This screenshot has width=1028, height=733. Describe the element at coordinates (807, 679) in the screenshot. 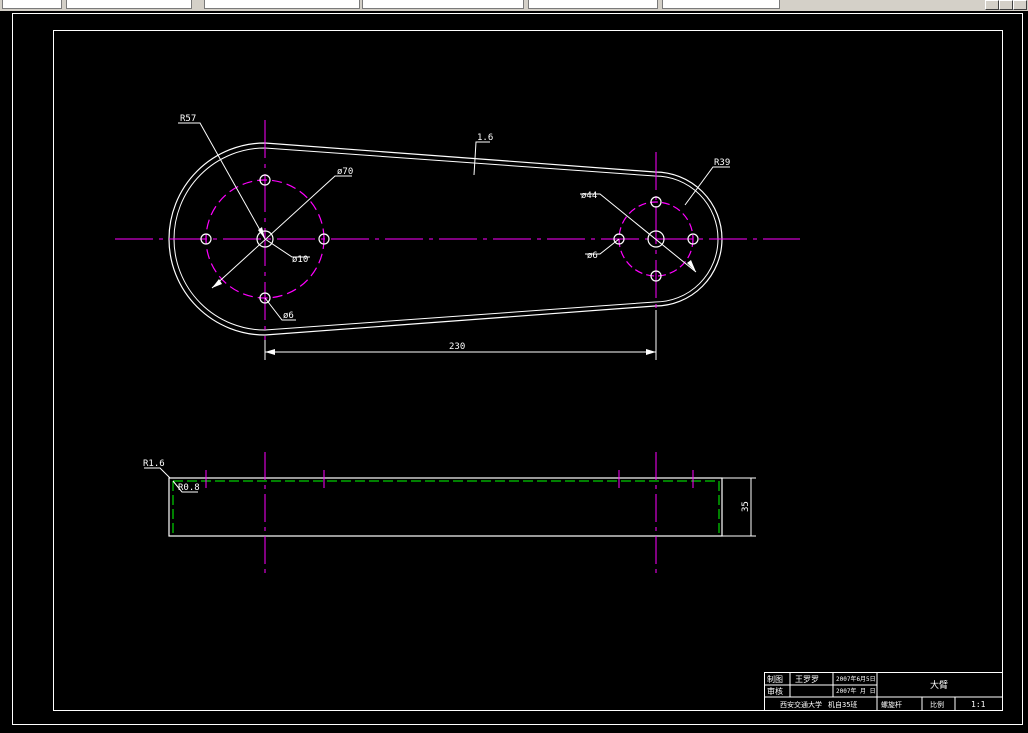

I see `tb-drawn-name: 王罗罗` at that location.